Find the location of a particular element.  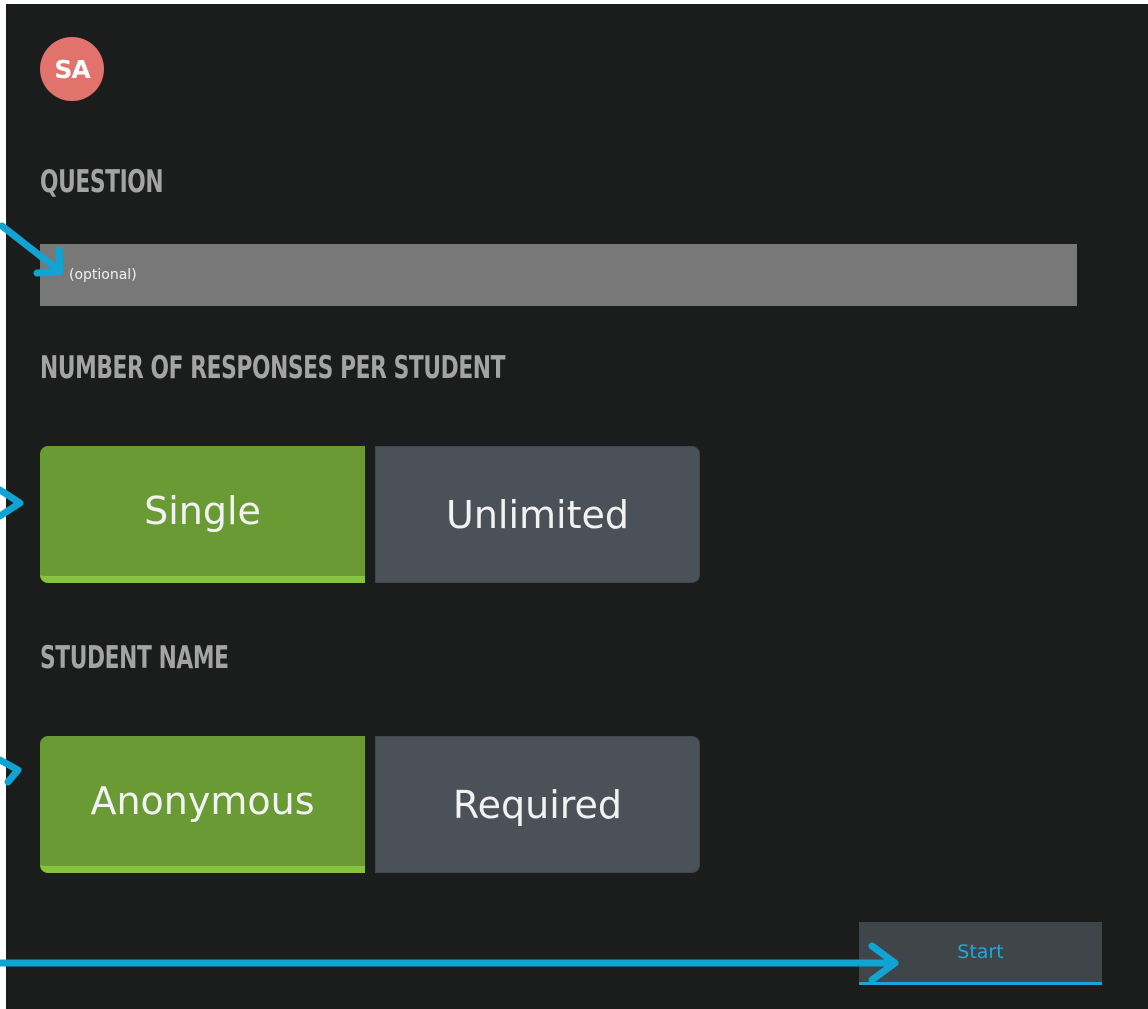

question-heading: QUESTION is located at coordinates (102, 182).